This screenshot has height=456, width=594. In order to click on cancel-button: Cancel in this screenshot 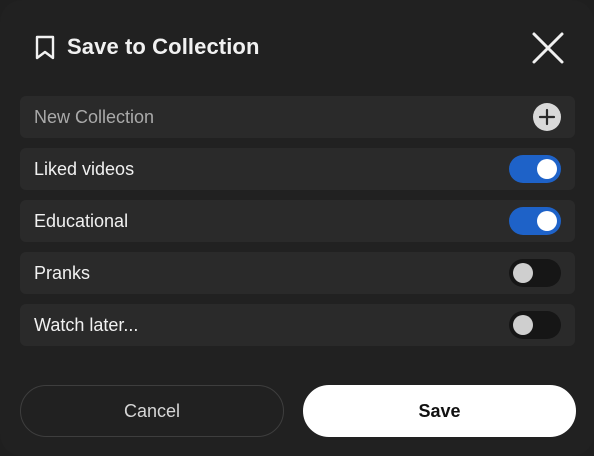, I will do `click(152, 411)`.